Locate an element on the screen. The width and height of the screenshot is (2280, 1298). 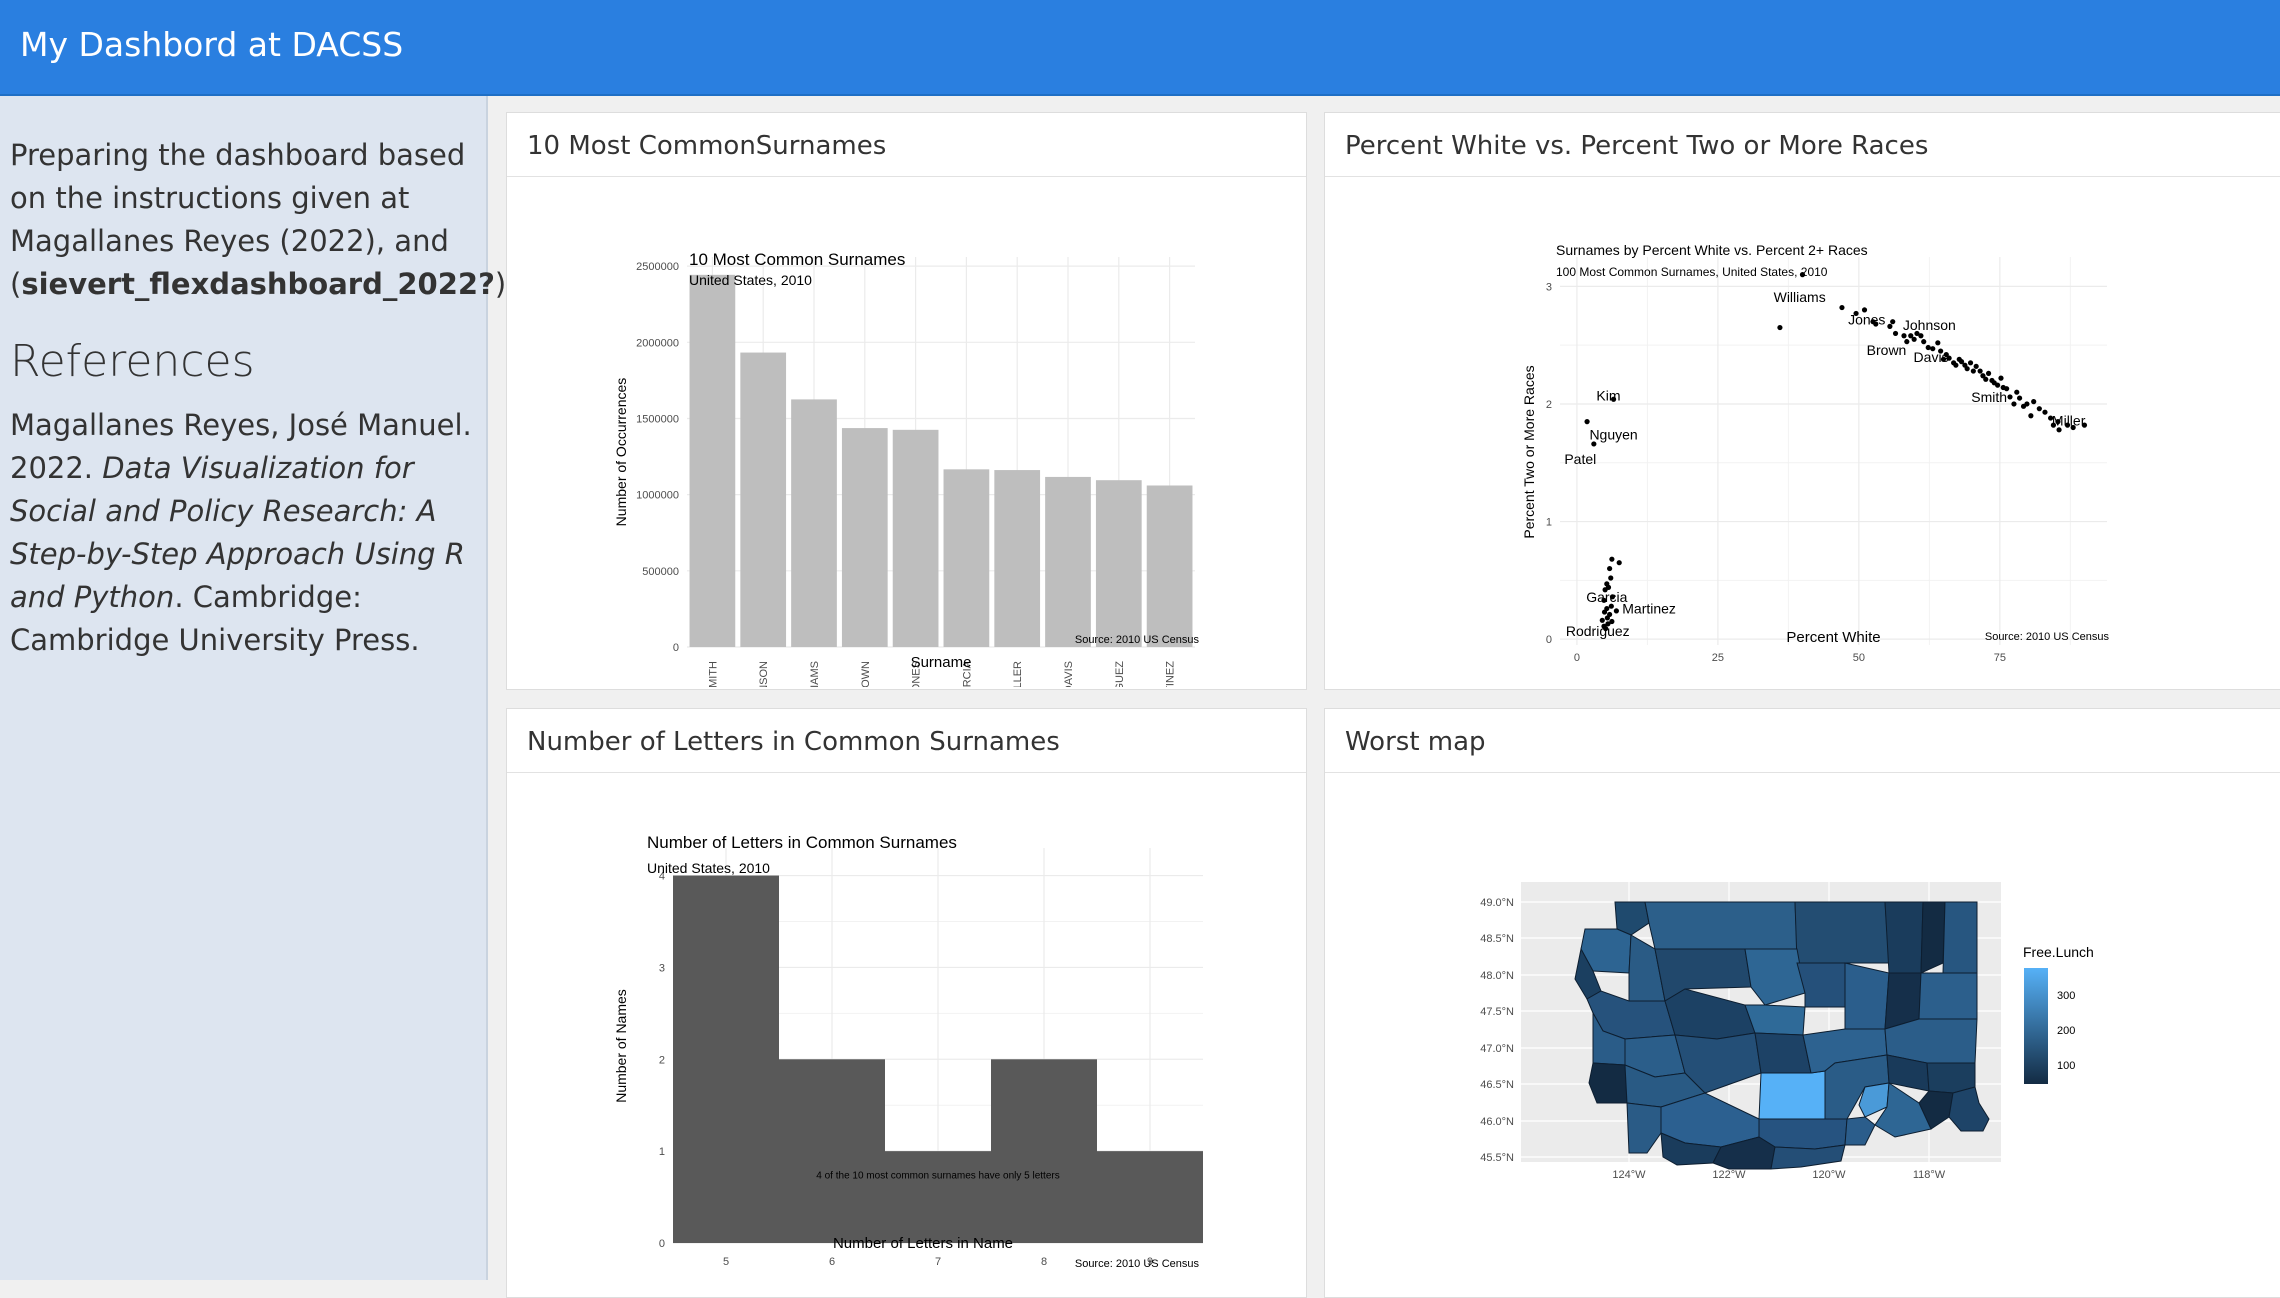
panel-title: 10 Most CommonSurnames is located at coordinates (906, 145).